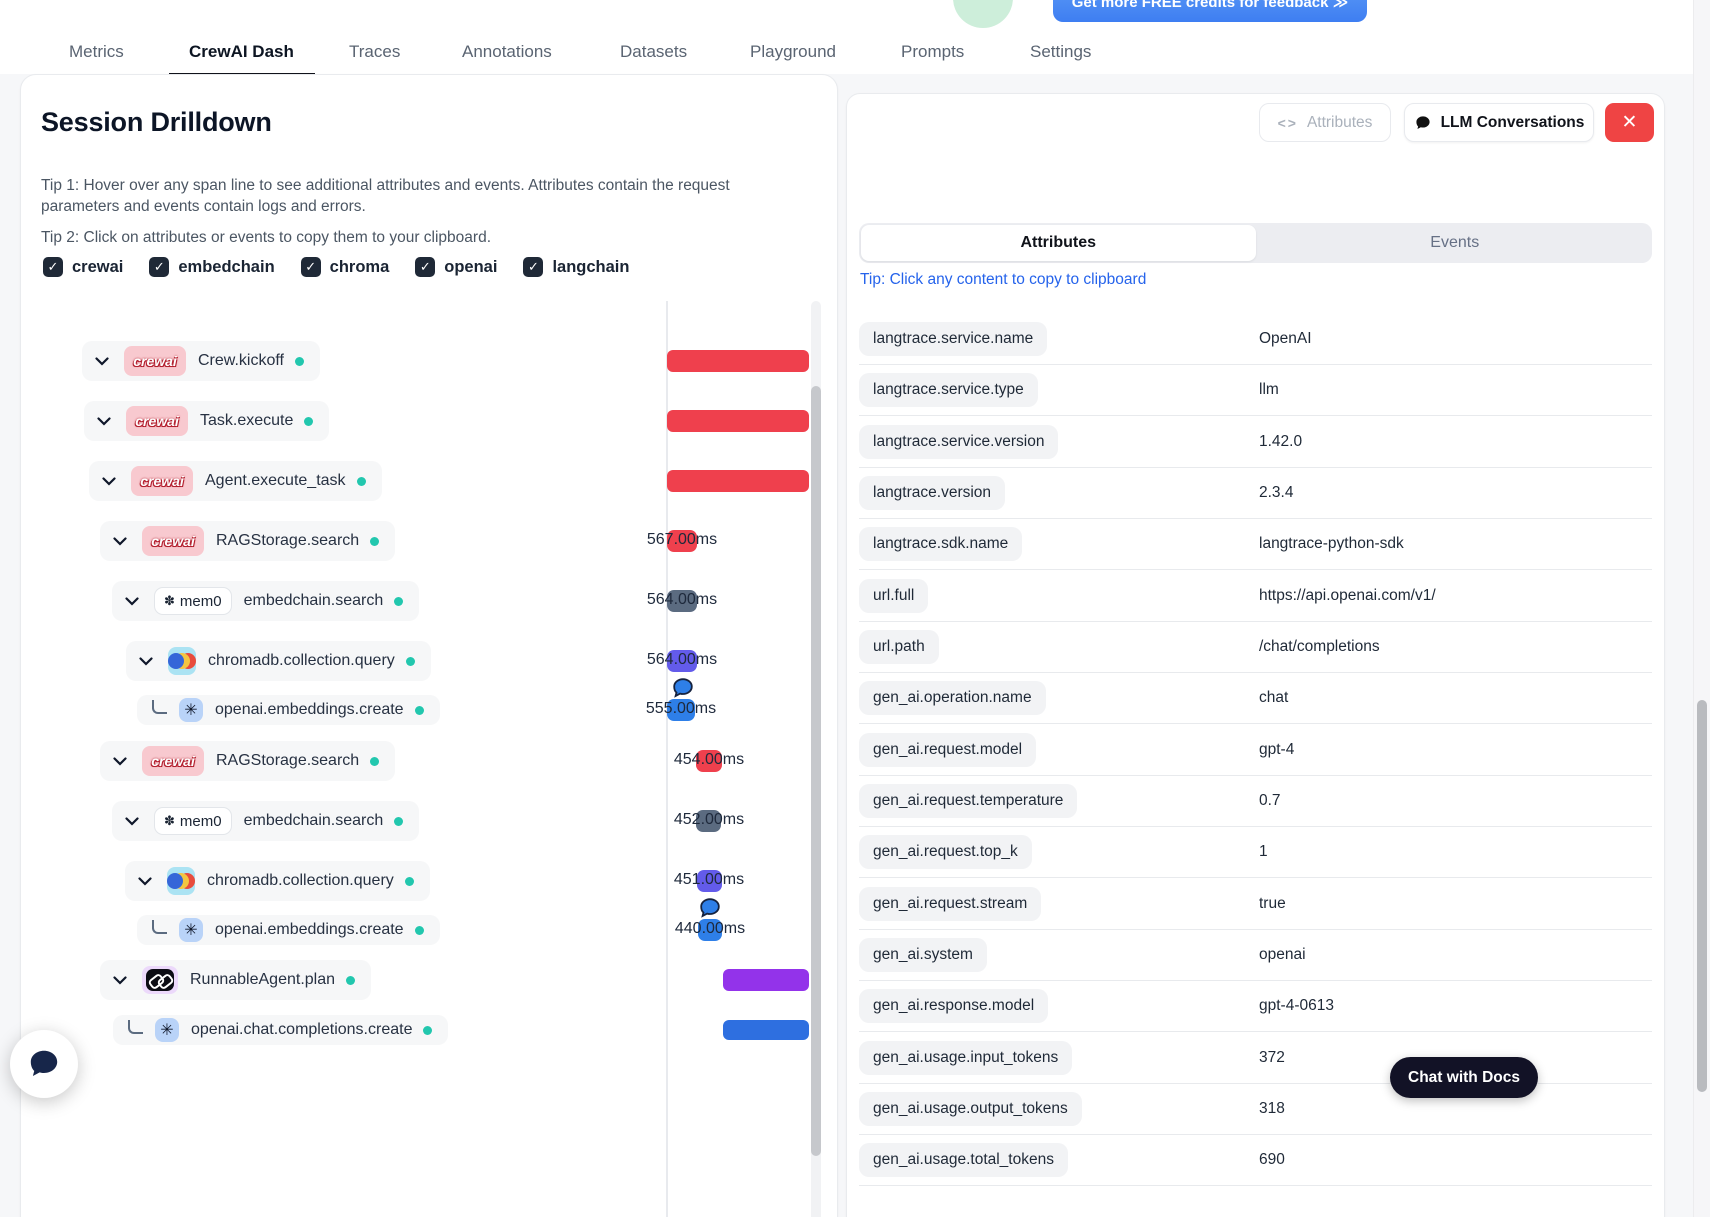  Describe the element at coordinates (266, 821) in the screenshot. I see `span-row-embedchain-search-2: mem0 embedchain.search` at that location.